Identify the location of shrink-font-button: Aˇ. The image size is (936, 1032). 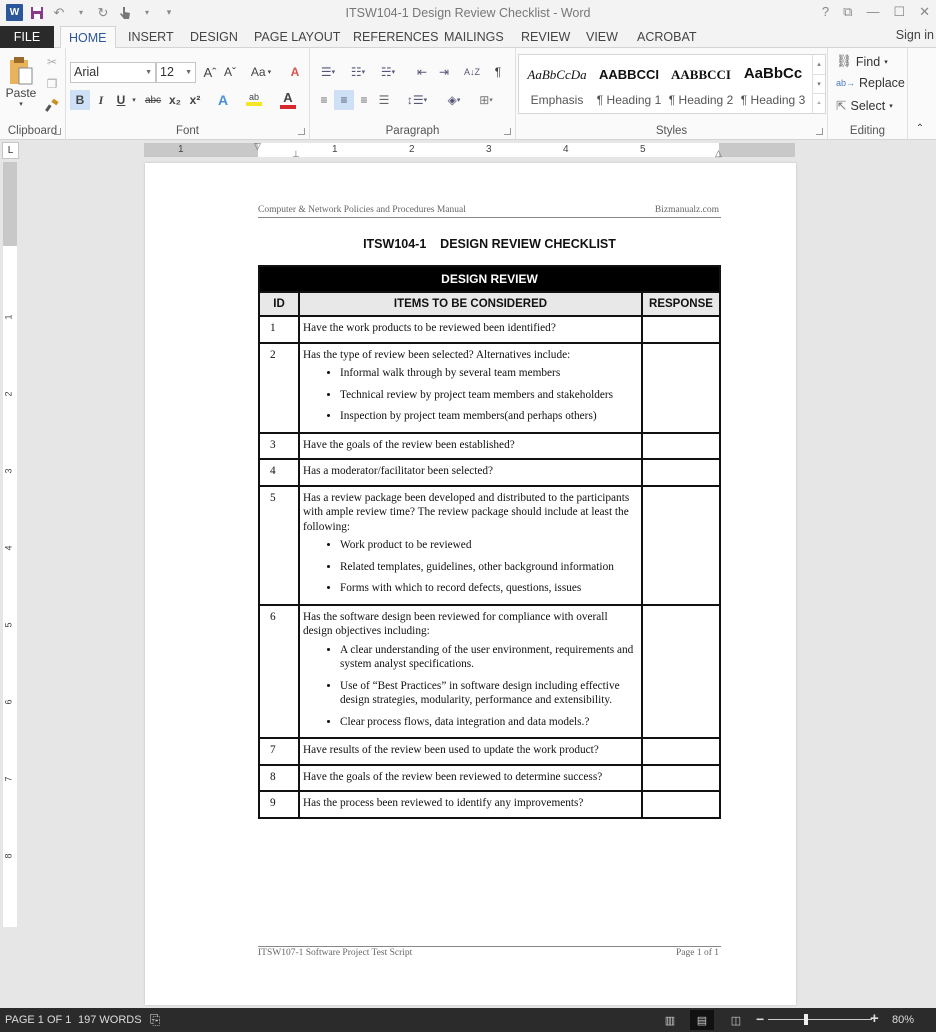
(230, 72).